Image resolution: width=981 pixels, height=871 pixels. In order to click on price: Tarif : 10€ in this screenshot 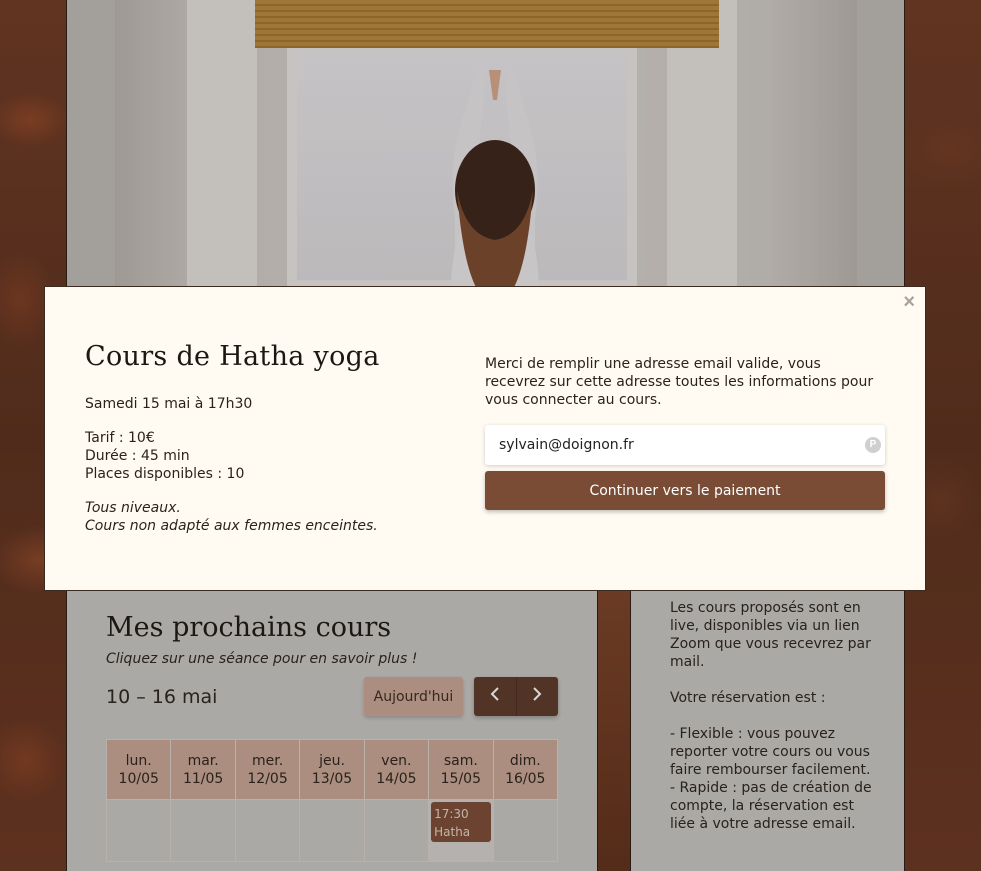, I will do `click(120, 438)`.